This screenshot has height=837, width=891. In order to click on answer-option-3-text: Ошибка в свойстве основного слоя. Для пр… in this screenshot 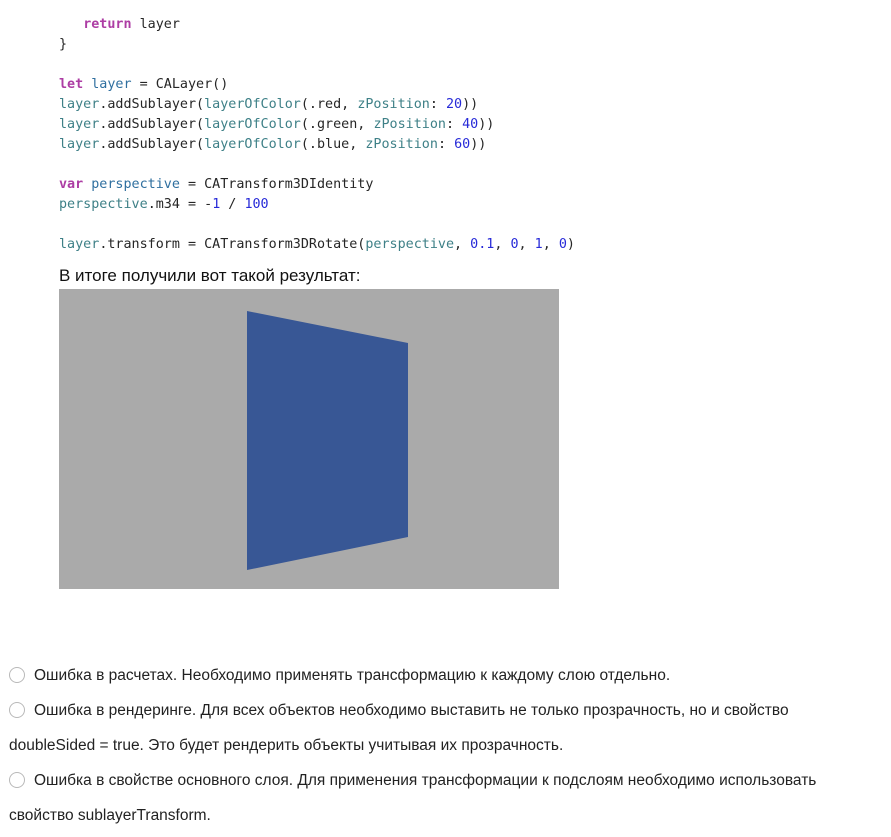, I will do `click(425, 780)`.